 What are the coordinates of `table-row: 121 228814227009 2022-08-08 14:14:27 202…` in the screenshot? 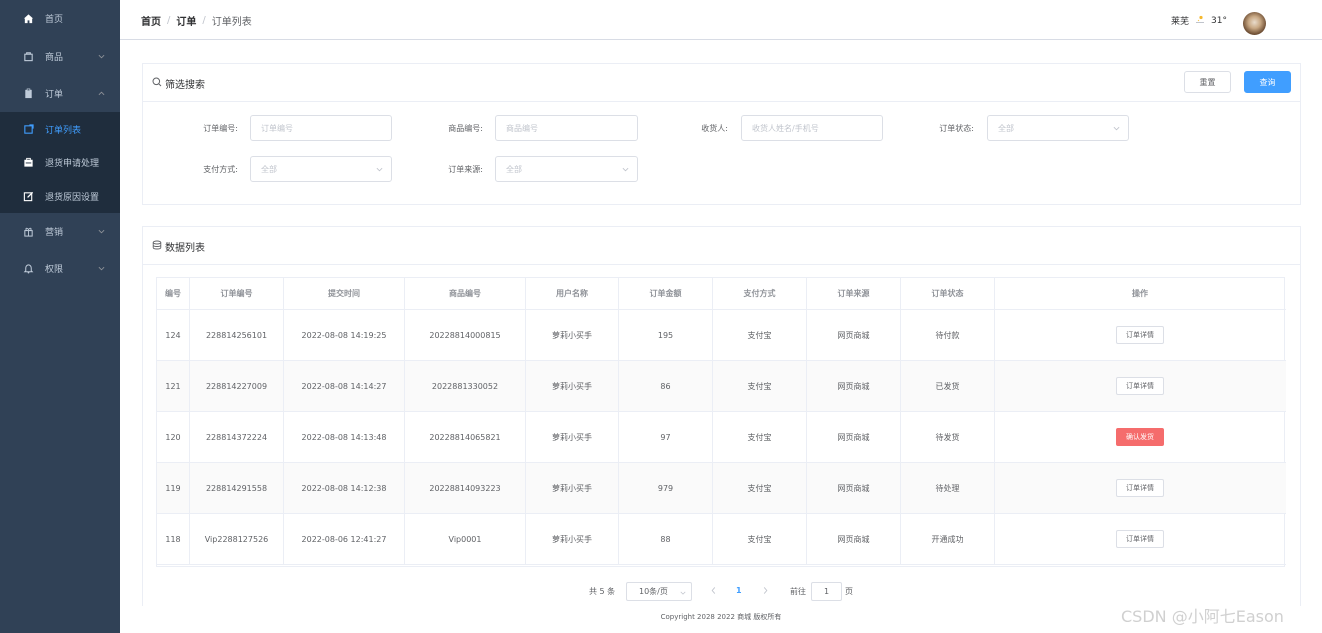 It's located at (721, 386).